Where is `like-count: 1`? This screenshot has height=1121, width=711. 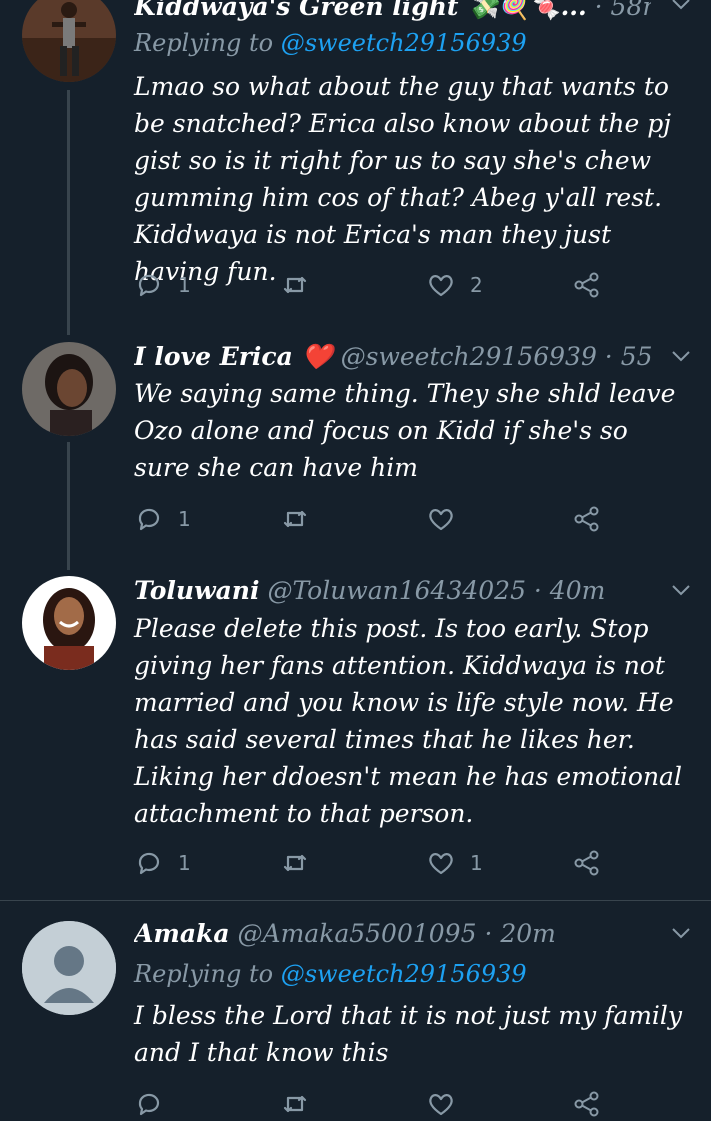
like-count: 1 is located at coordinates (476, 863).